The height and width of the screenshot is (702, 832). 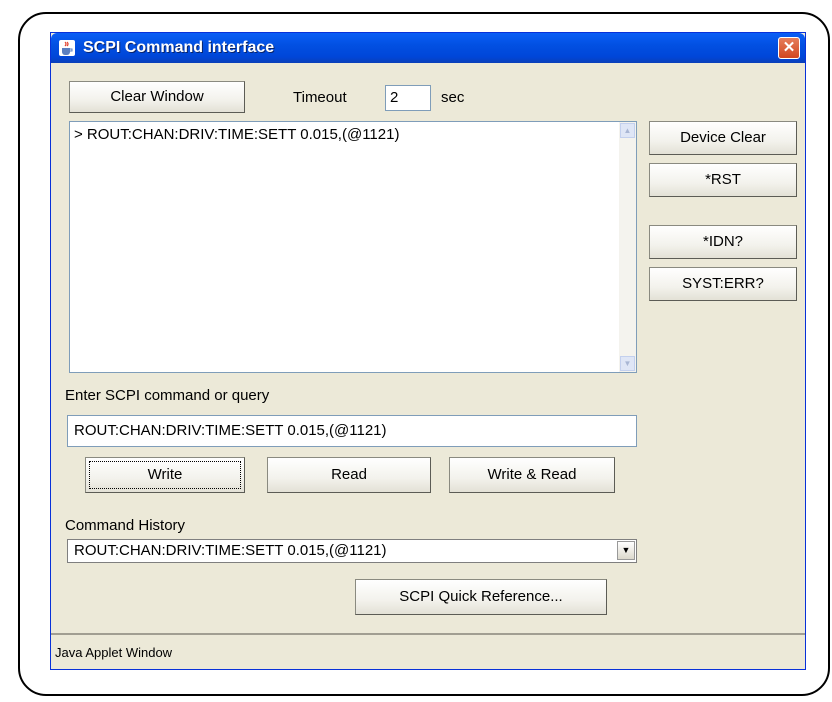 What do you see at coordinates (320, 97) in the screenshot?
I see `timeout-label: Timeout` at bounding box center [320, 97].